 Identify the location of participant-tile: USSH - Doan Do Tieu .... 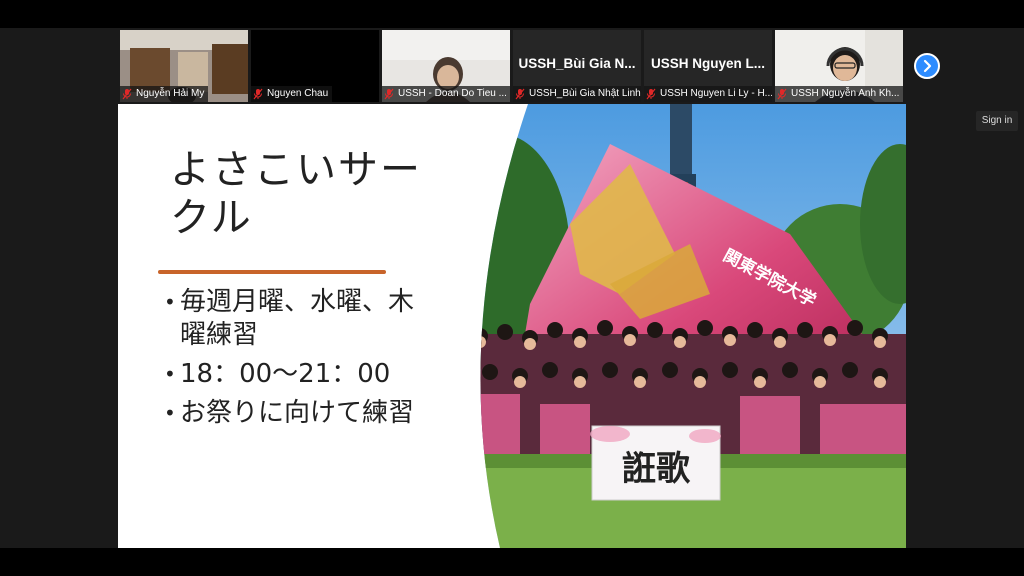
(446, 66).